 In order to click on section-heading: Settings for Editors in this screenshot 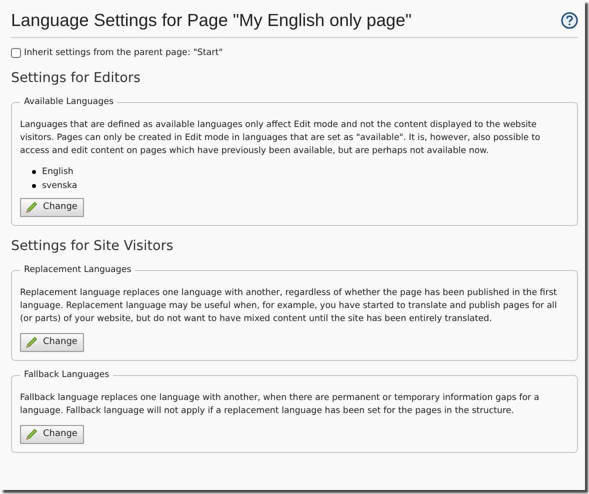, I will do `click(76, 78)`.